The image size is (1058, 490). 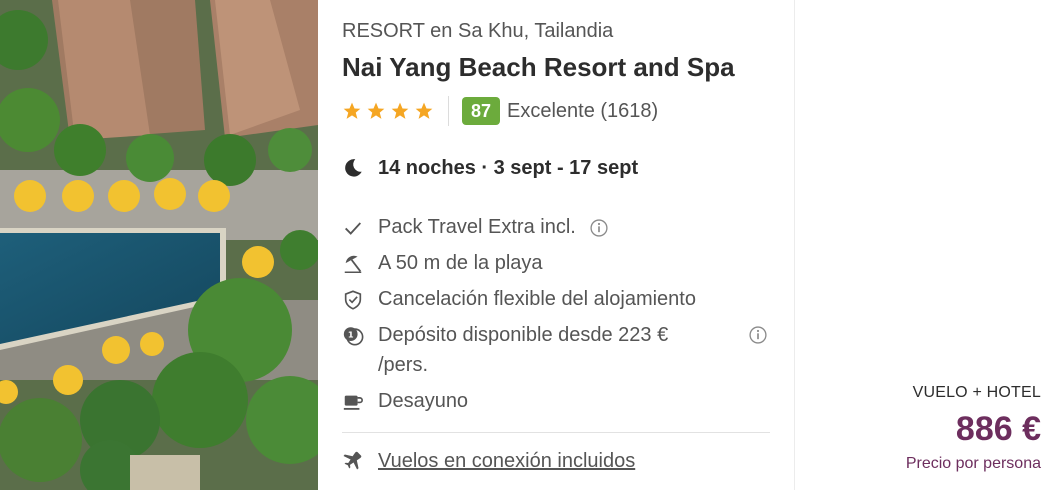 What do you see at coordinates (523, 350) in the screenshot?
I see `feature-label: Depósito disponible desde 223 € /pers.` at bounding box center [523, 350].